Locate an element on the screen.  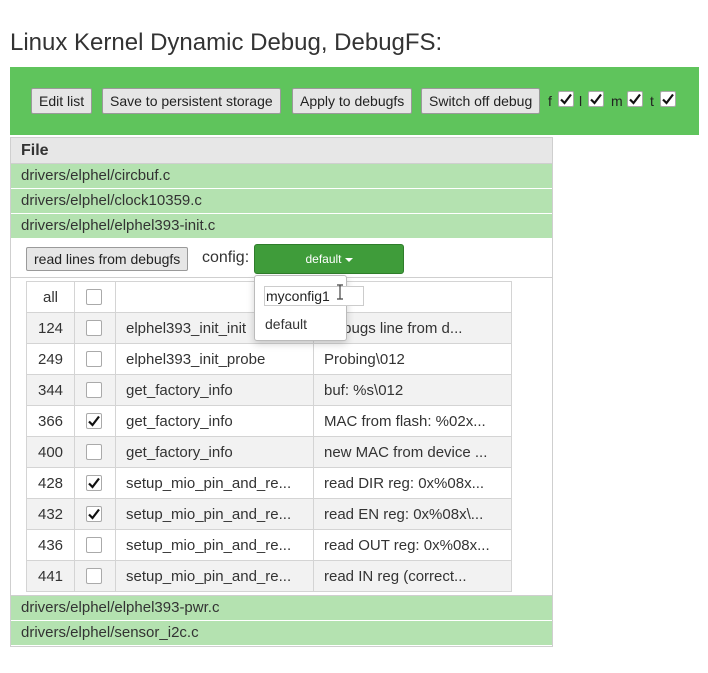
flag-m-checkbox is located at coordinates (635, 99).